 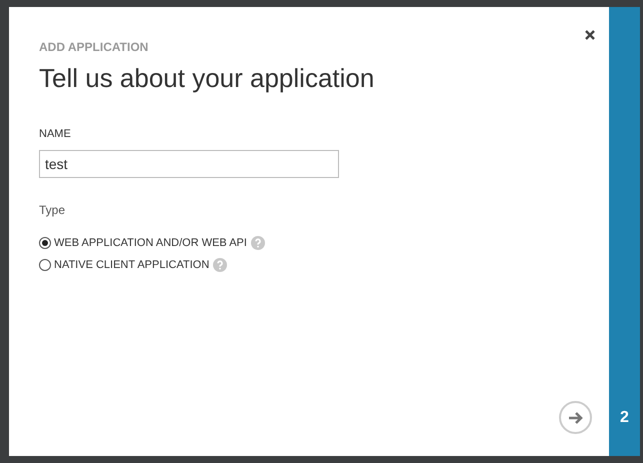 What do you see at coordinates (52, 210) in the screenshot?
I see `type-label: Type` at bounding box center [52, 210].